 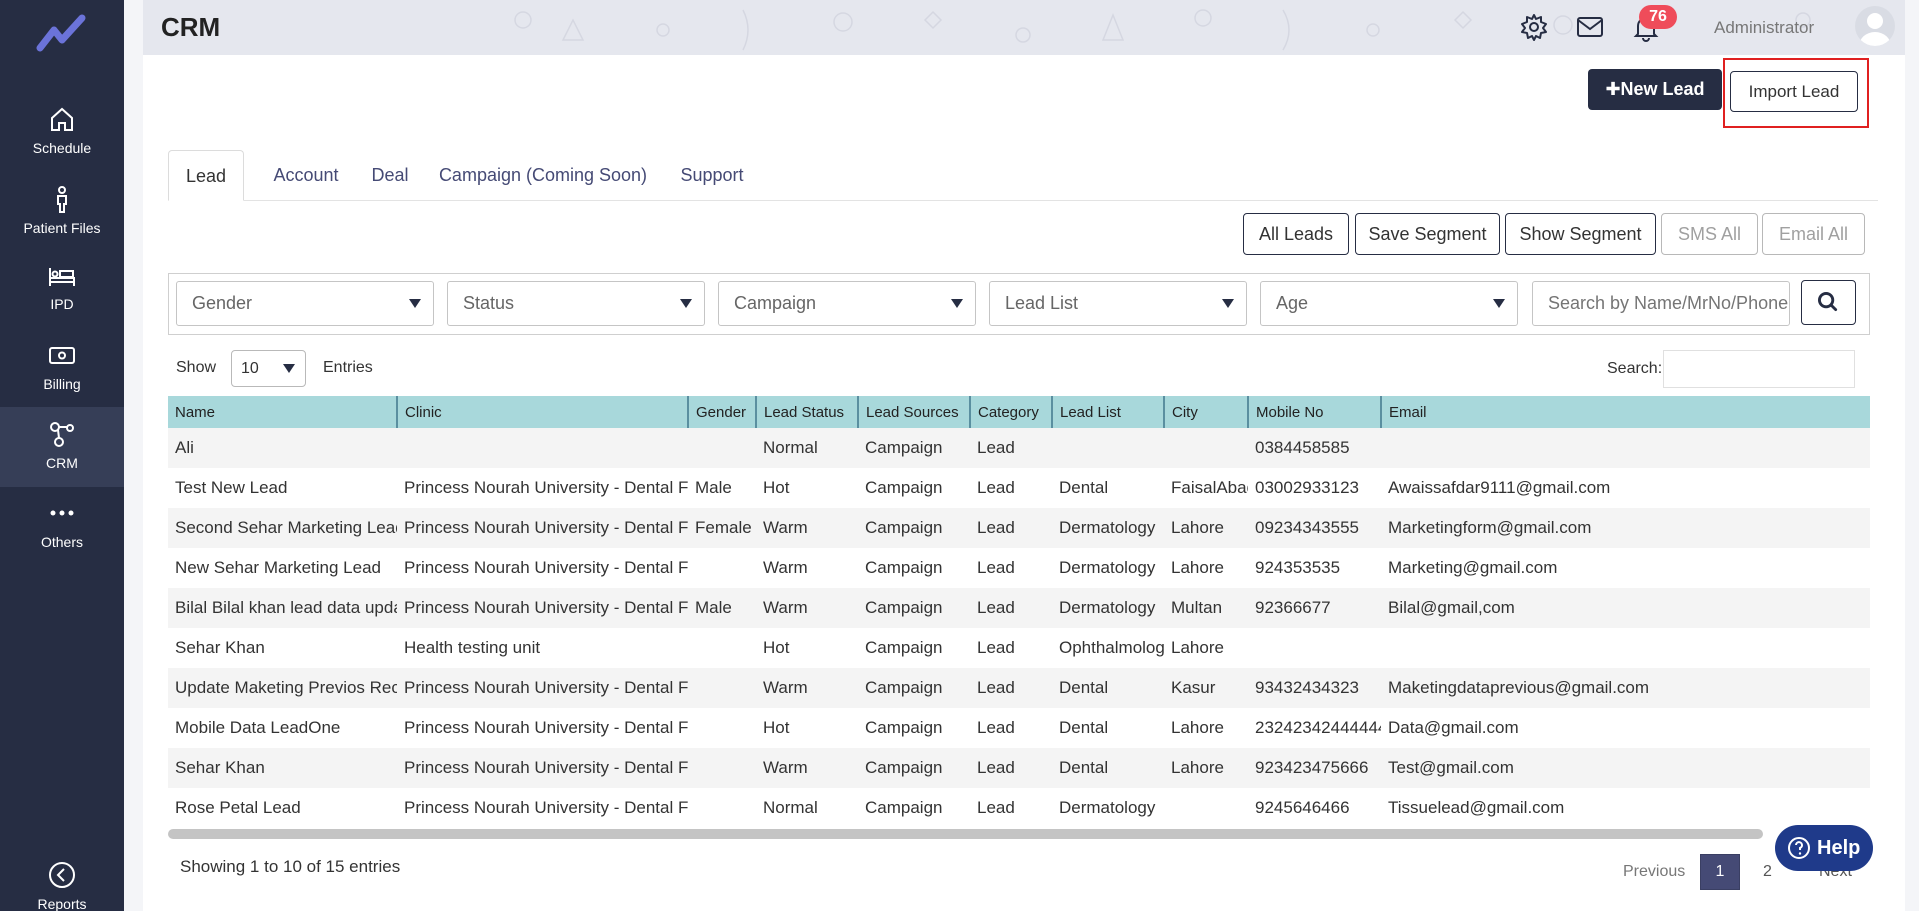 What do you see at coordinates (1314, 807) in the screenshot?
I see `table-cell: 9245646466` at bounding box center [1314, 807].